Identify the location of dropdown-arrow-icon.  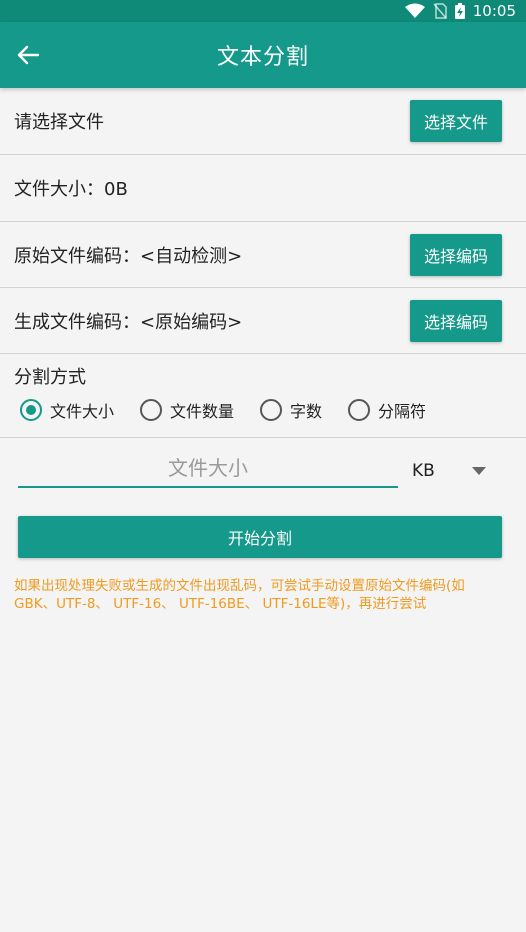
(479, 471).